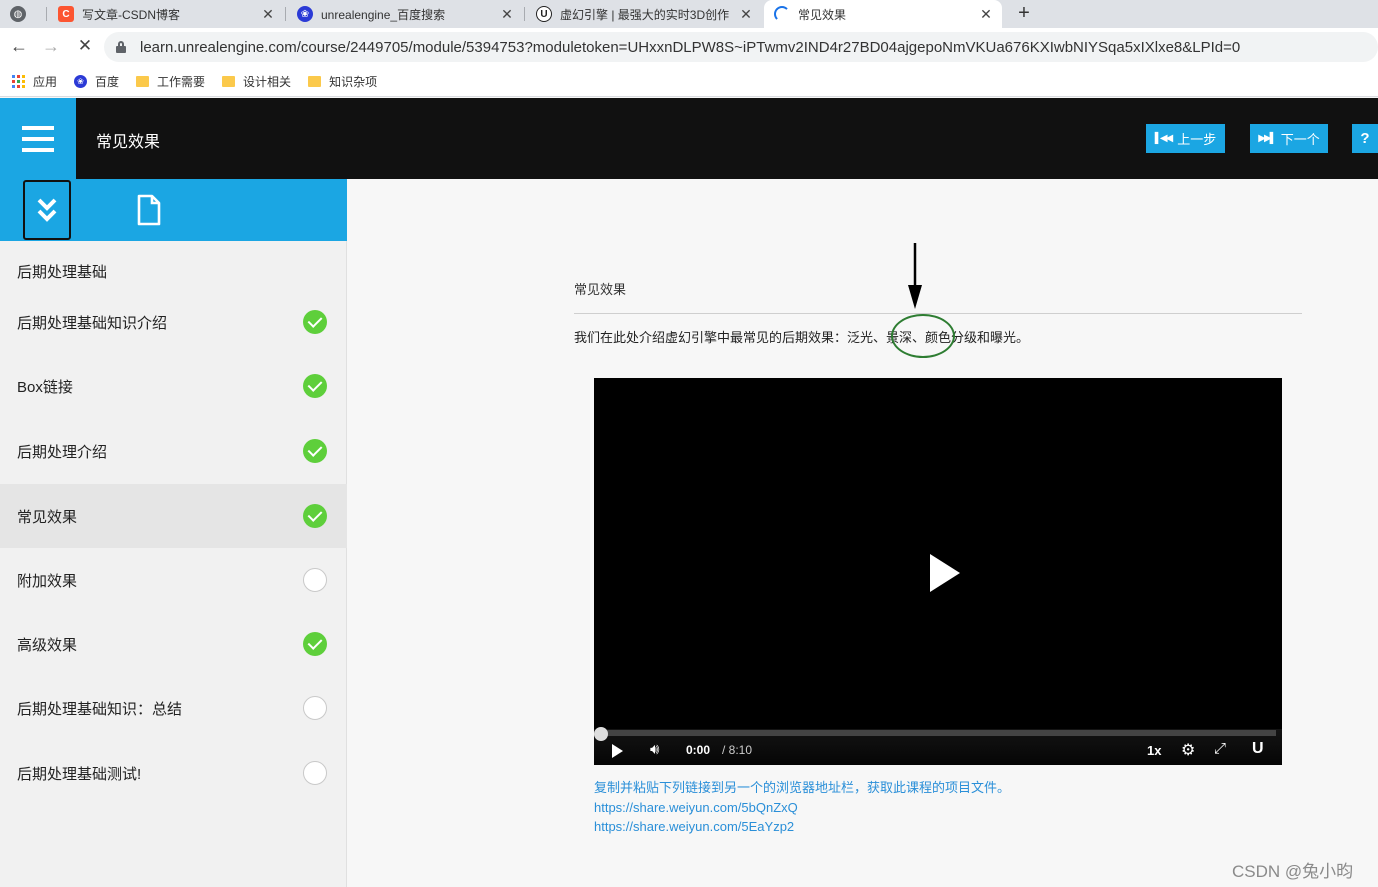 The image size is (1378, 887). Describe the element at coordinates (353, 81) in the screenshot. I see `bookmark-label: 知识杂项` at that location.